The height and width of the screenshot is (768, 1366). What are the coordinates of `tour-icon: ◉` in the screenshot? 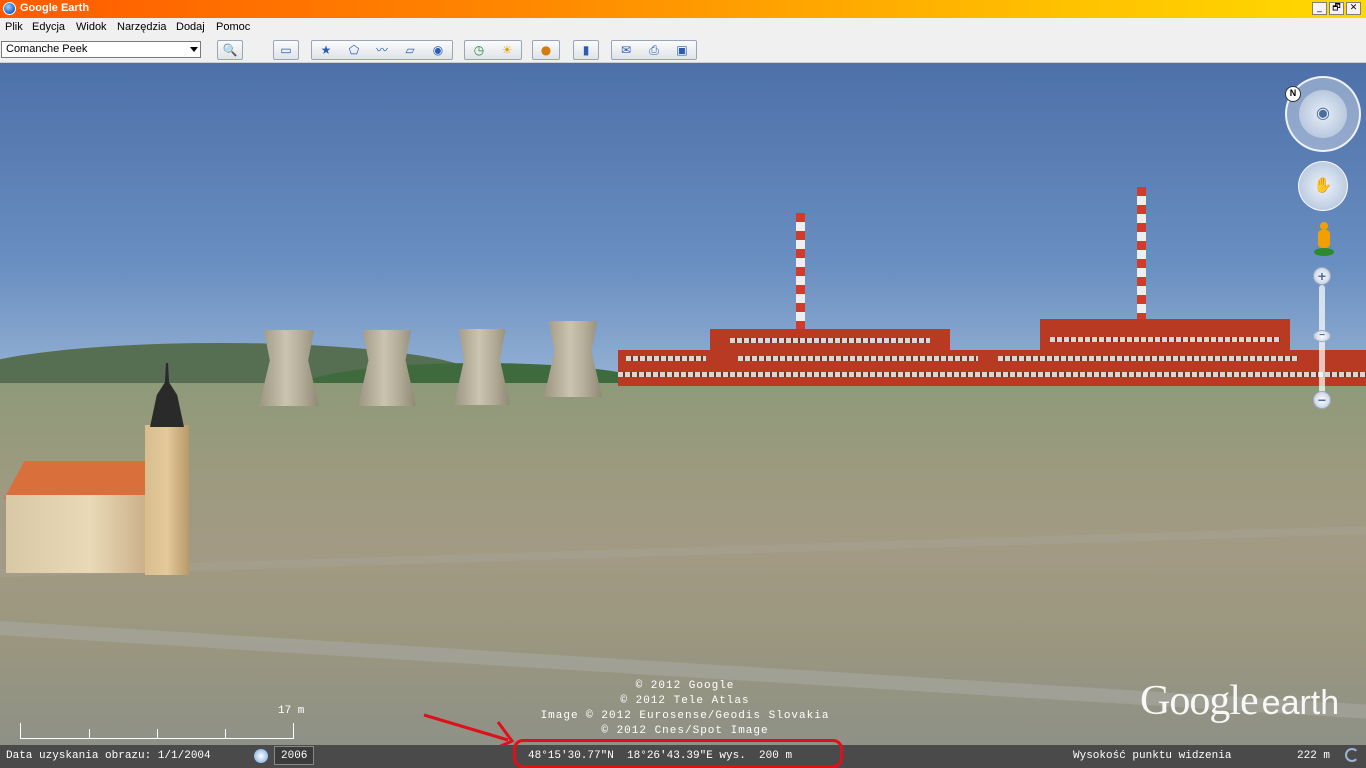 It's located at (438, 50).